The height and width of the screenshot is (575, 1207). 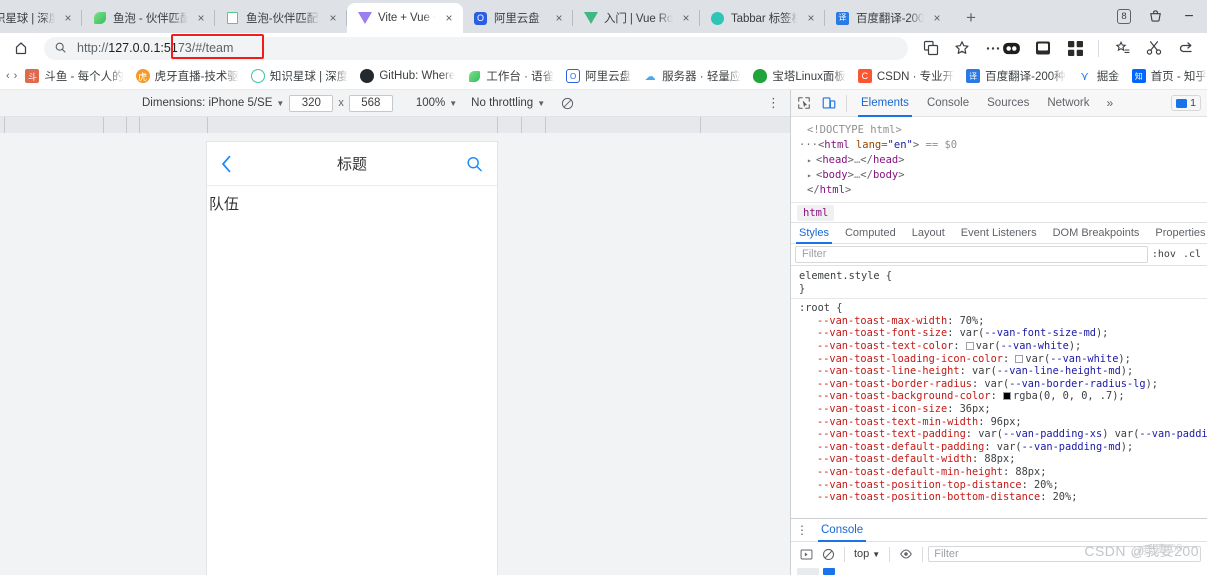 I want to click on translate-icon, so click(x=931, y=48).